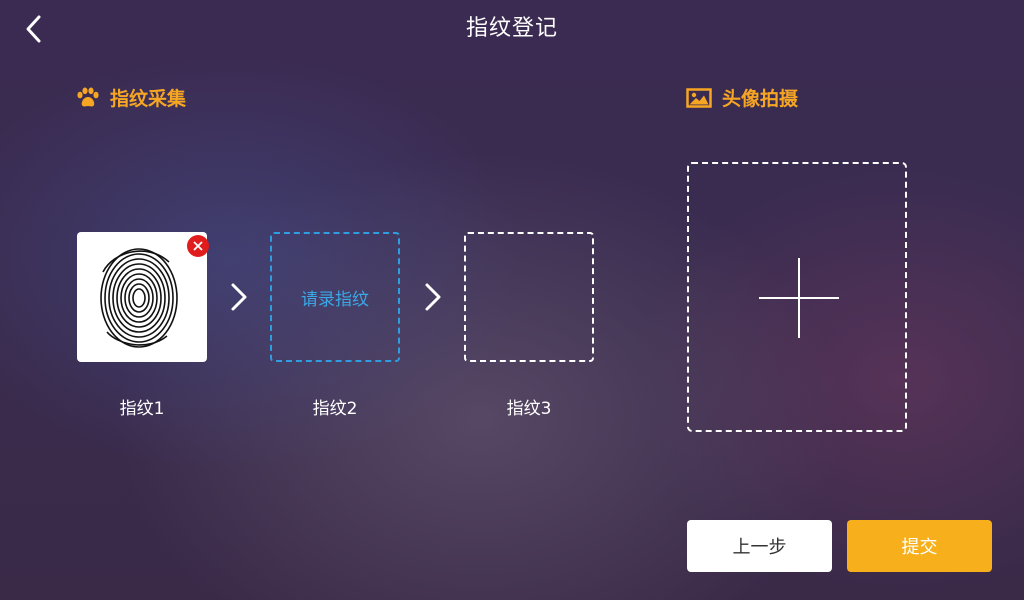 The width and height of the screenshot is (1024, 600). What do you see at coordinates (335, 299) in the screenshot?
I see `fingerprint-prompt: 请录指纹` at bounding box center [335, 299].